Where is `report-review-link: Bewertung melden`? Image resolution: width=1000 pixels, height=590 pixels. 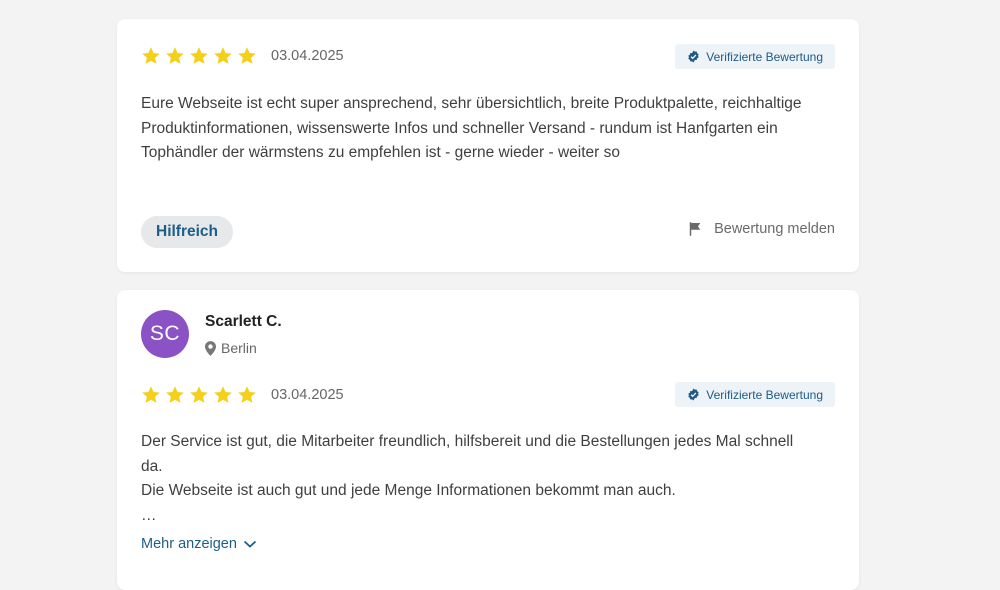
report-review-link: Bewertung melden is located at coordinates (760, 229).